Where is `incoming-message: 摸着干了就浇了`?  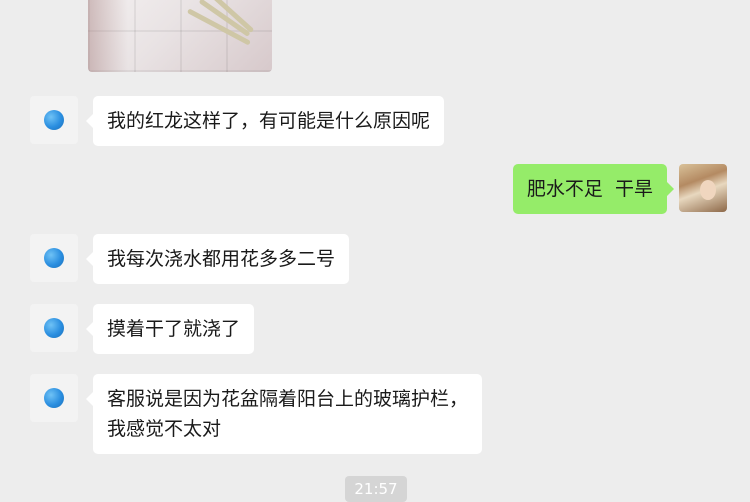 incoming-message: 摸着干了就浇了 is located at coordinates (170, 329).